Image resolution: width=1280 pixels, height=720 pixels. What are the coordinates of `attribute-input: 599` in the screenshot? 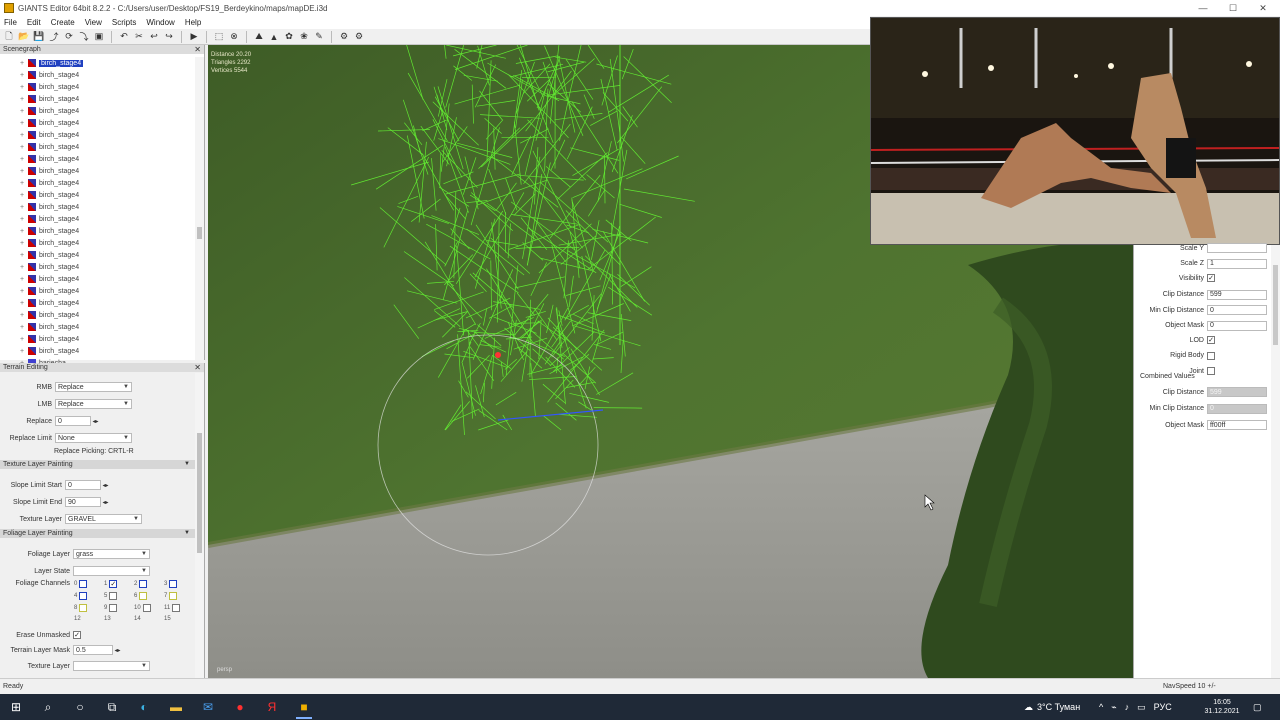 It's located at (1237, 294).